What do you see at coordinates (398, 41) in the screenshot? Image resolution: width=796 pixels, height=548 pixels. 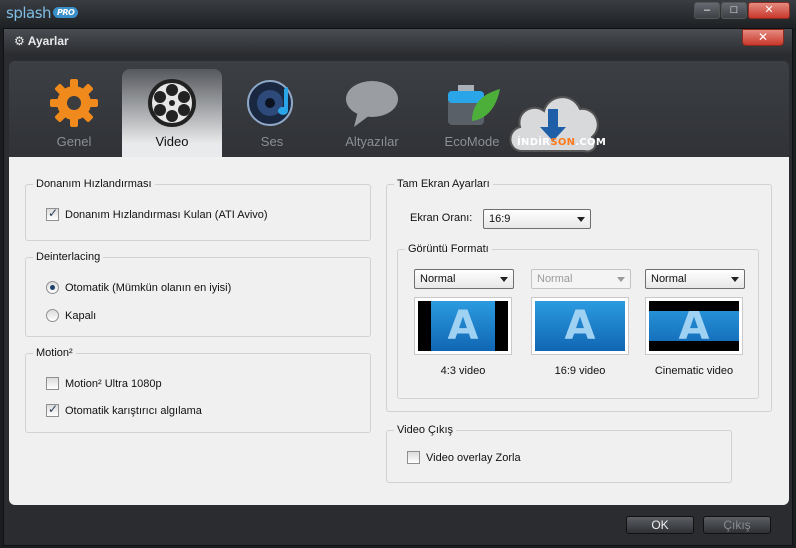 I see `dialog-titlebar: ⚙ Ayarlar ✕` at bounding box center [398, 41].